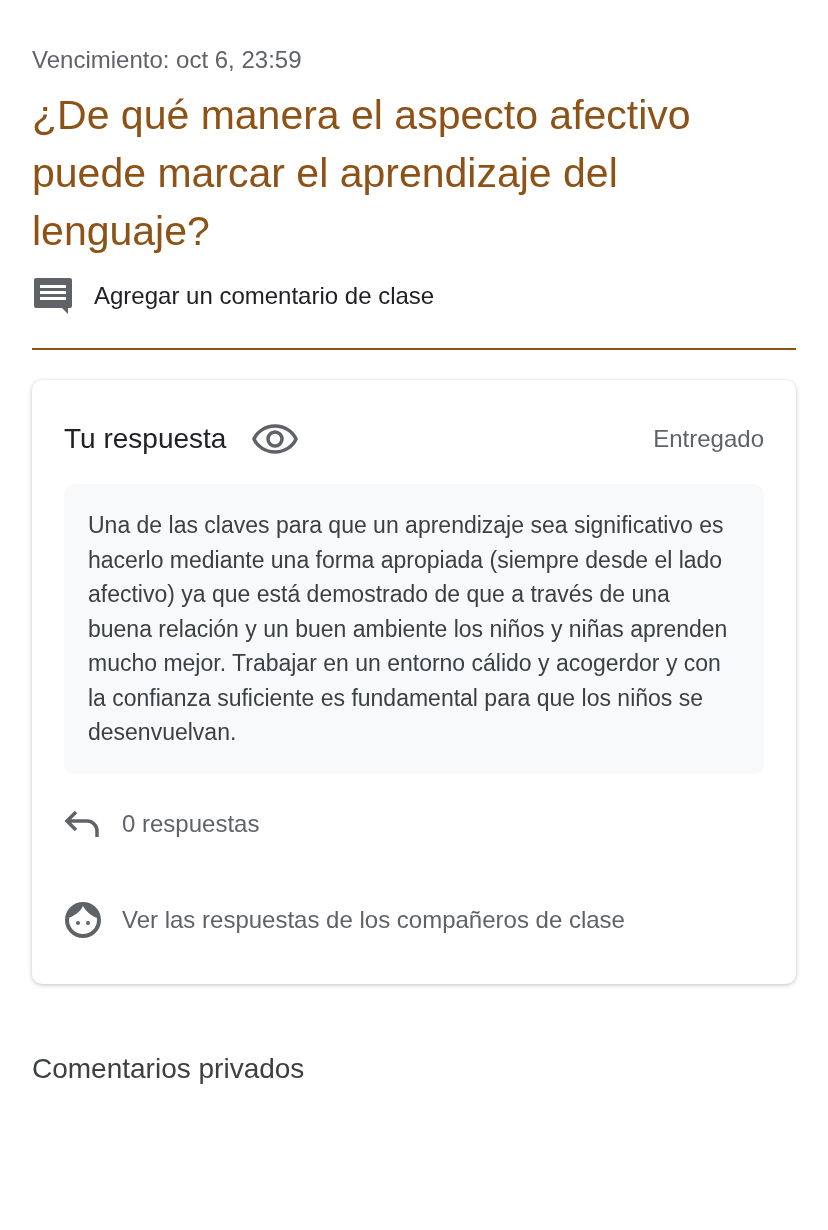  What do you see at coordinates (83, 919) in the screenshot?
I see `face-icon` at bounding box center [83, 919].